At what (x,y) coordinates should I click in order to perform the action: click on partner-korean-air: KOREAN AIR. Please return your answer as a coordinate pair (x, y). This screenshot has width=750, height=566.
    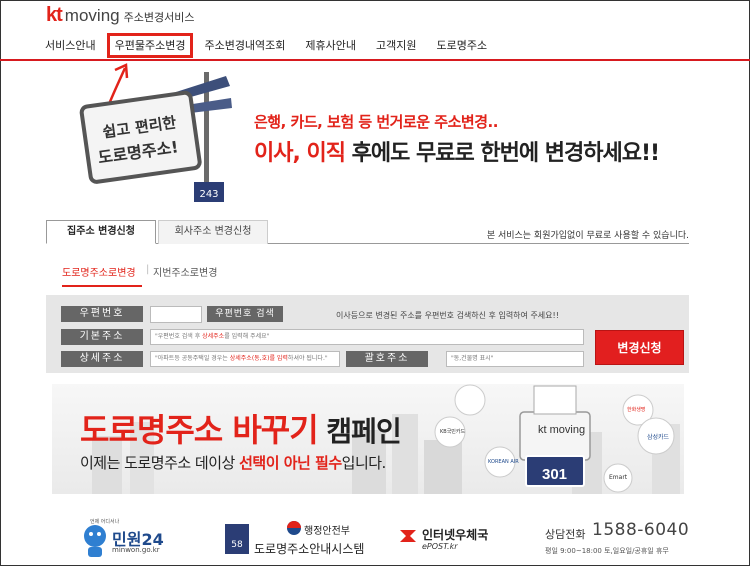
    Looking at the image, I should click on (503, 462).